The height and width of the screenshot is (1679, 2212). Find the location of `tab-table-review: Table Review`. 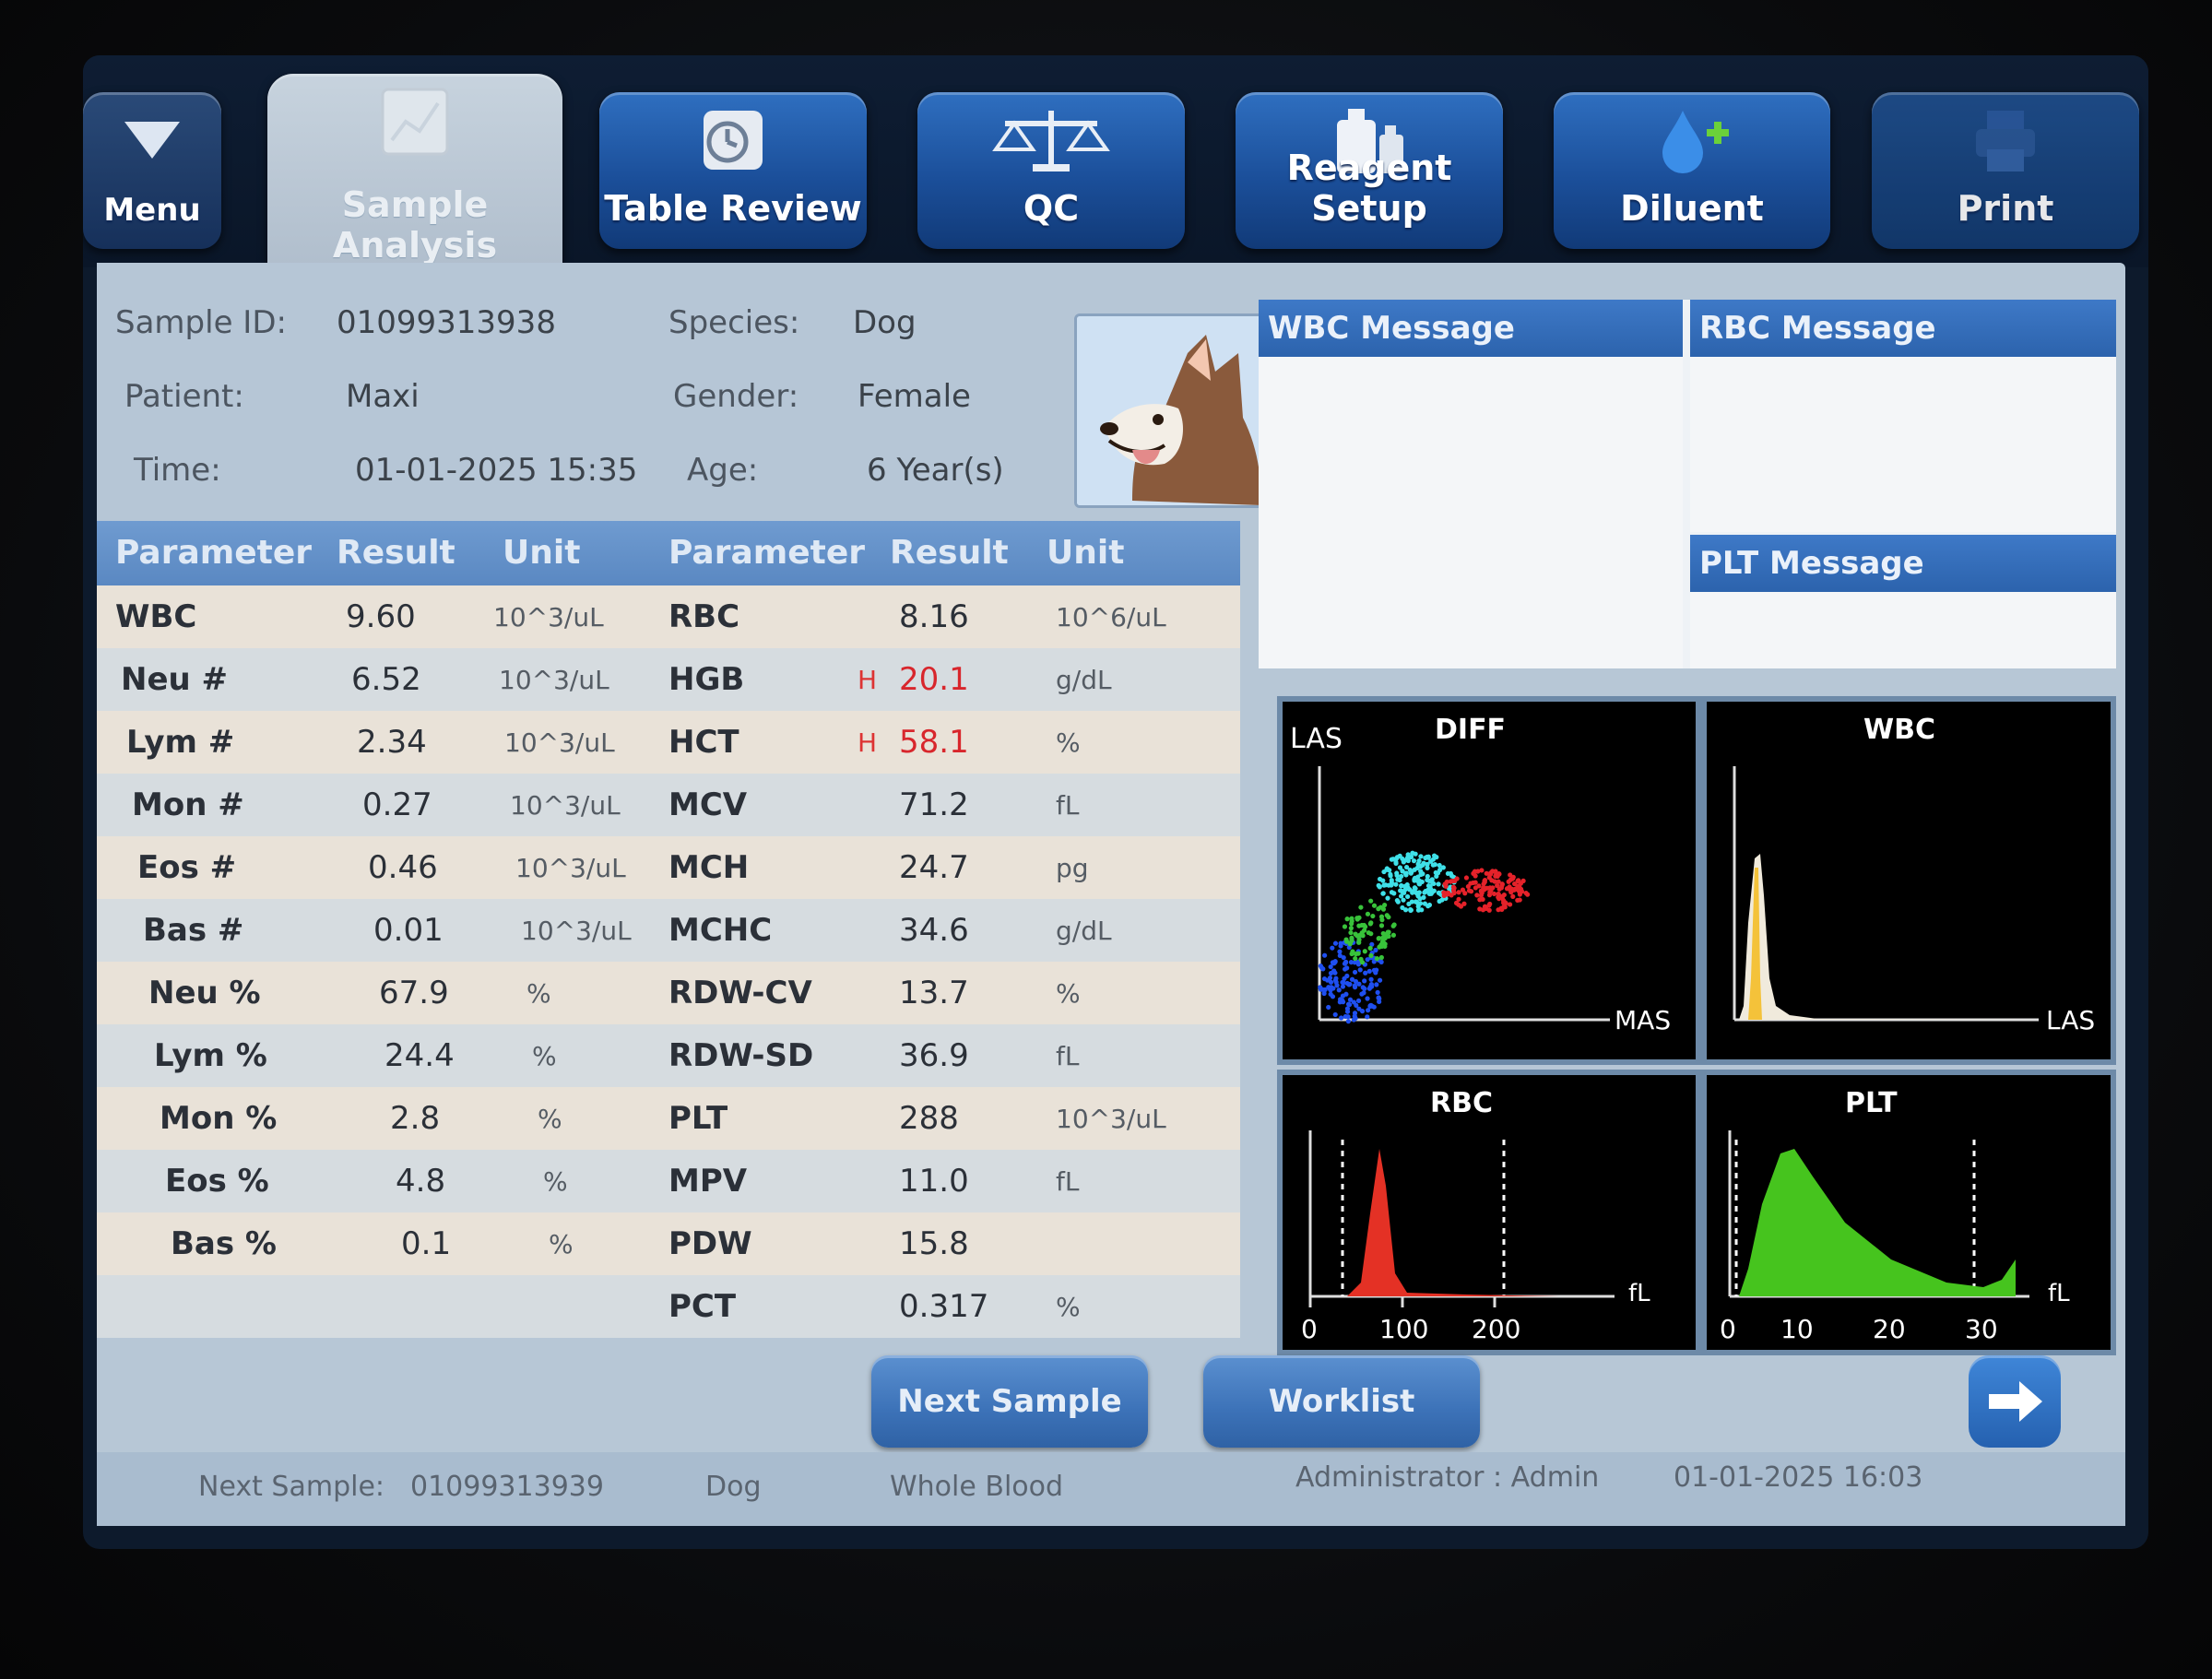

tab-table-review: Table Review is located at coordinates (733, 170).